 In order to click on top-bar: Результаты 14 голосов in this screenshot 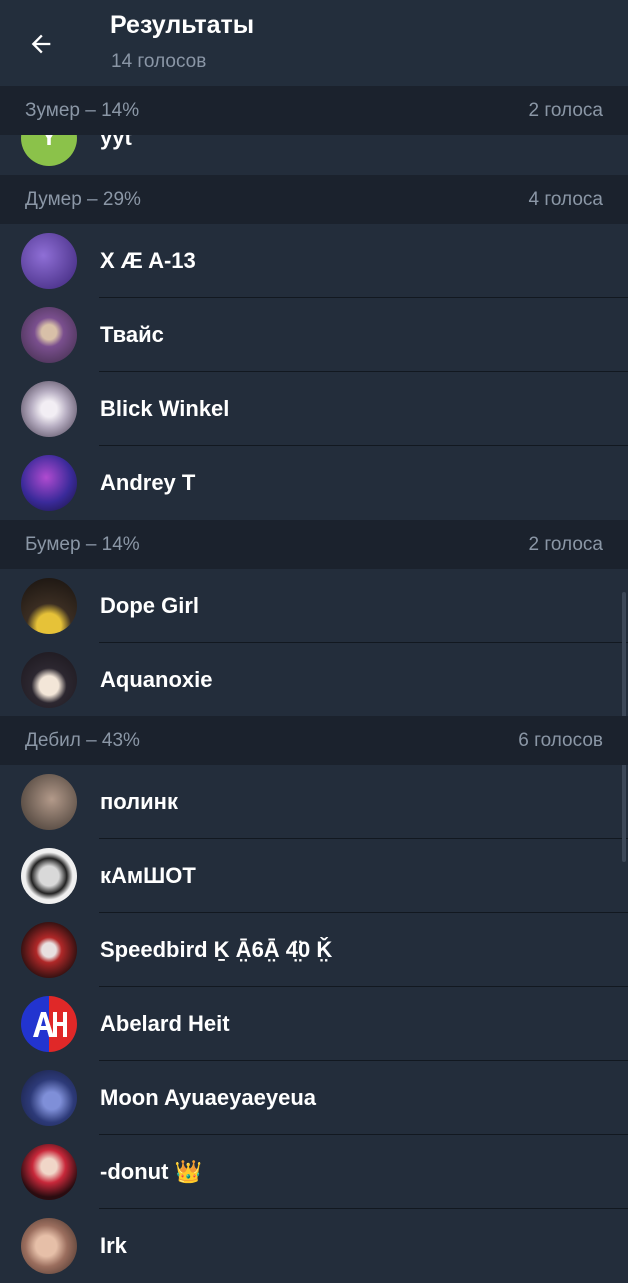, I will do `click(314, 43)`.